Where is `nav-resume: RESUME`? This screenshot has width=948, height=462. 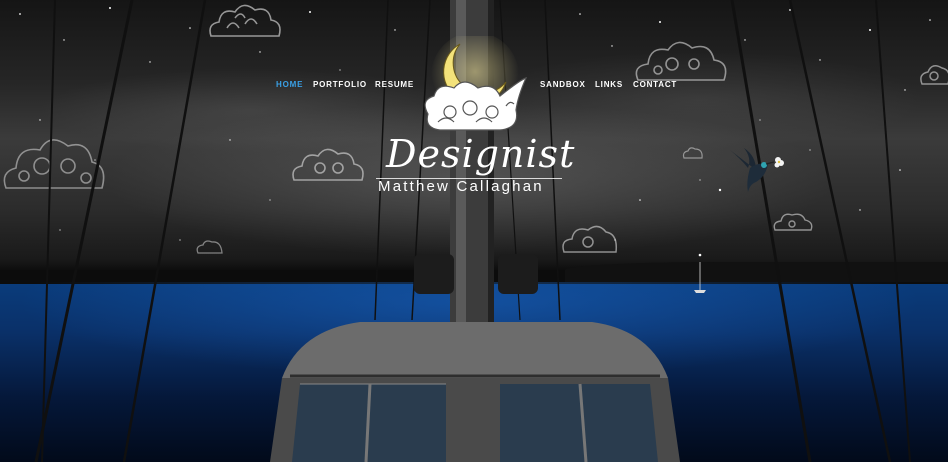 nav-resume: RESUME is located at coordinates (394, 84).